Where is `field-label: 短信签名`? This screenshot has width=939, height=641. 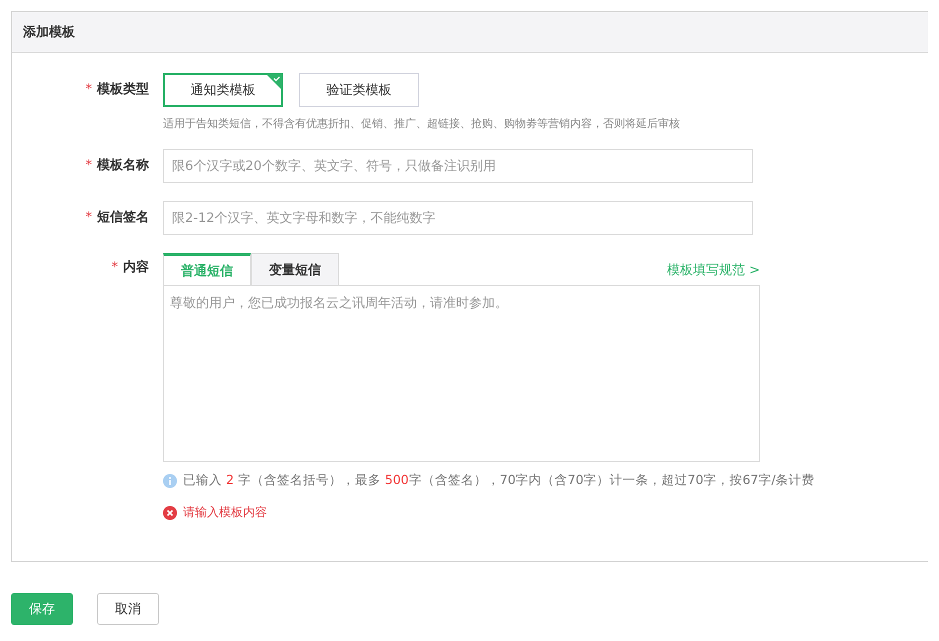 field-label: 短信签名 is located at coordinates (123, 217).